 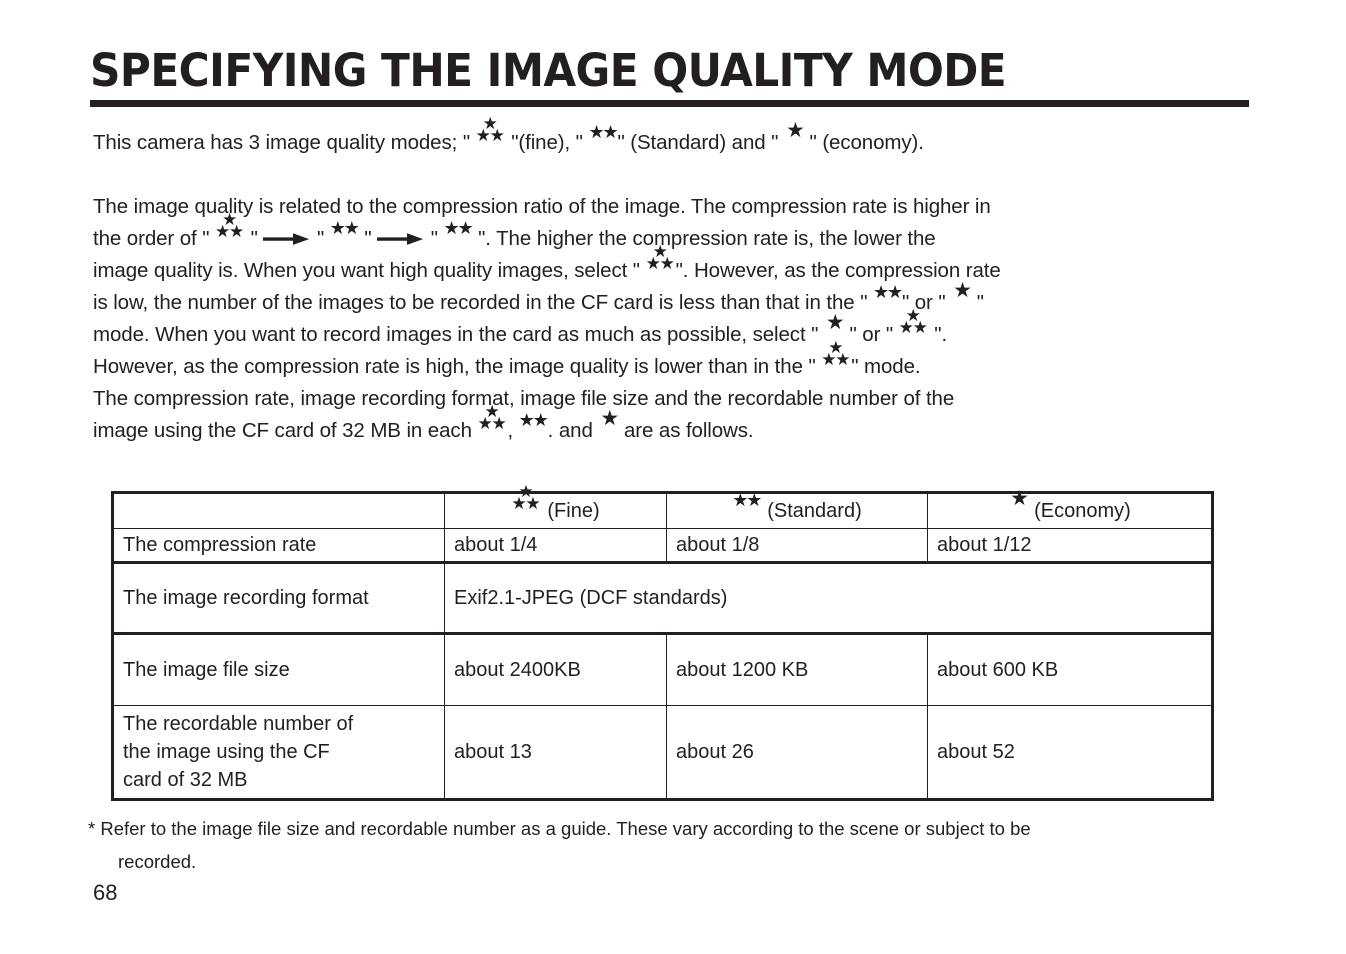 I want to click on intro-text-2: "(fine), ", so click(x=547, y=142).